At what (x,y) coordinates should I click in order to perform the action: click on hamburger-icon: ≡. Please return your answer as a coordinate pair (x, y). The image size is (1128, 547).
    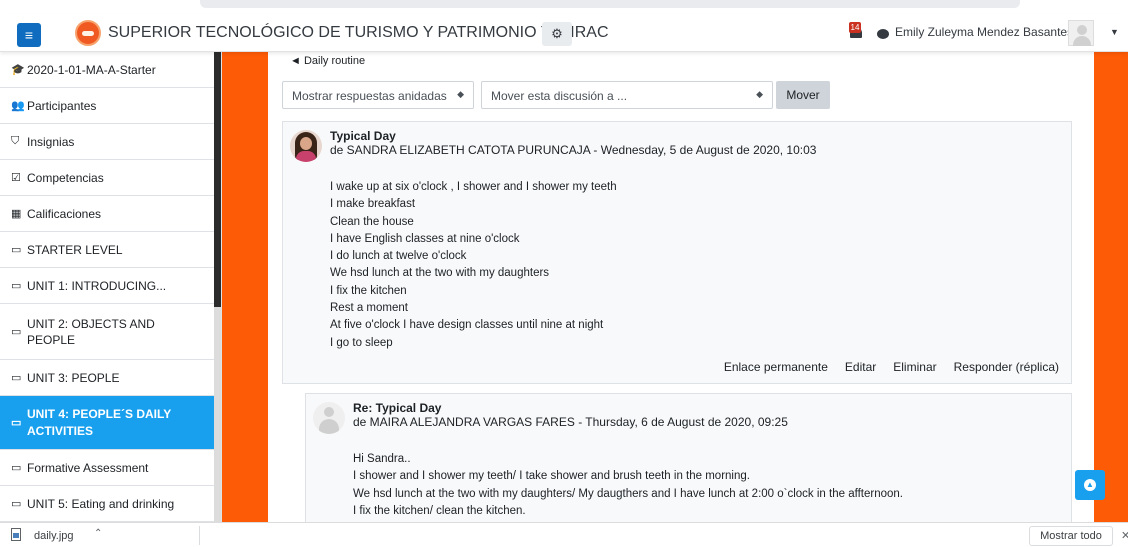
    Looking at the image, I should click on (29, 35).